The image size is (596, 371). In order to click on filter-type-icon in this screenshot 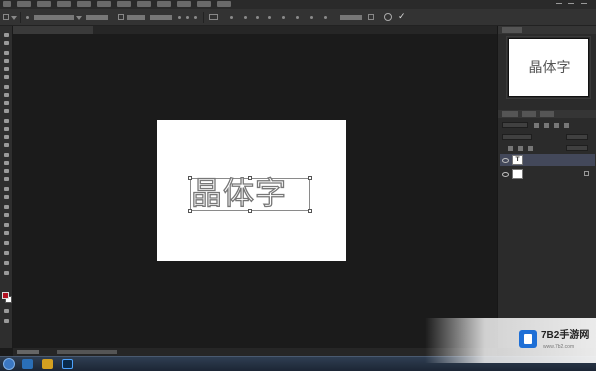, I will do `click(556, 125)`.